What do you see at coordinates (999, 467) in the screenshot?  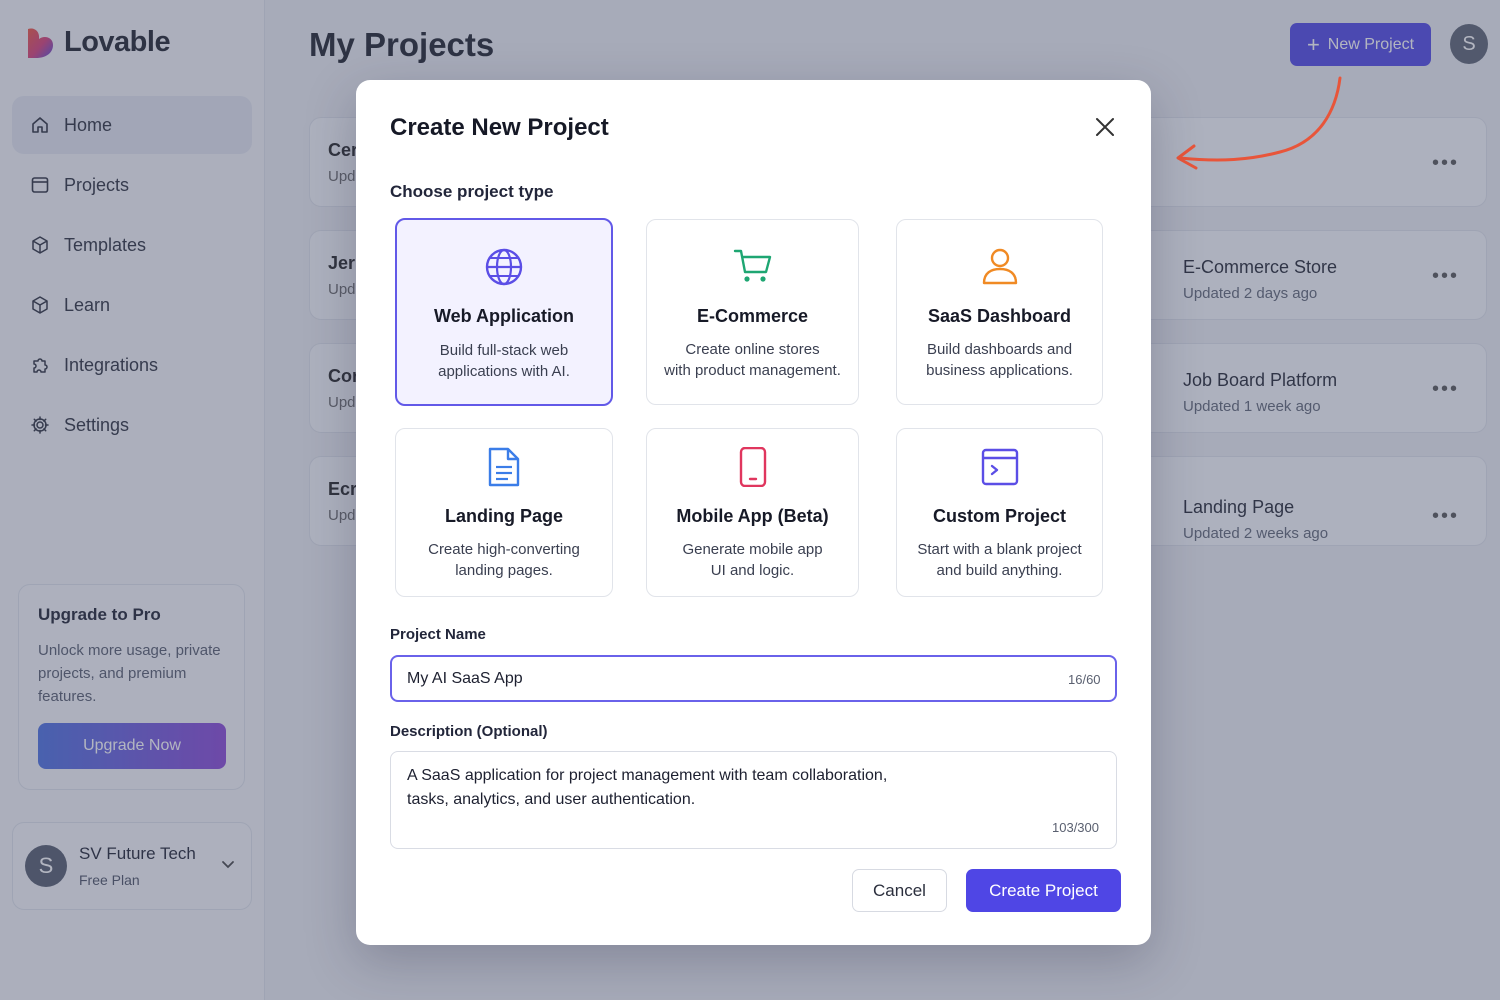 I see `code-window-icon` at bounding box center [999, 467].